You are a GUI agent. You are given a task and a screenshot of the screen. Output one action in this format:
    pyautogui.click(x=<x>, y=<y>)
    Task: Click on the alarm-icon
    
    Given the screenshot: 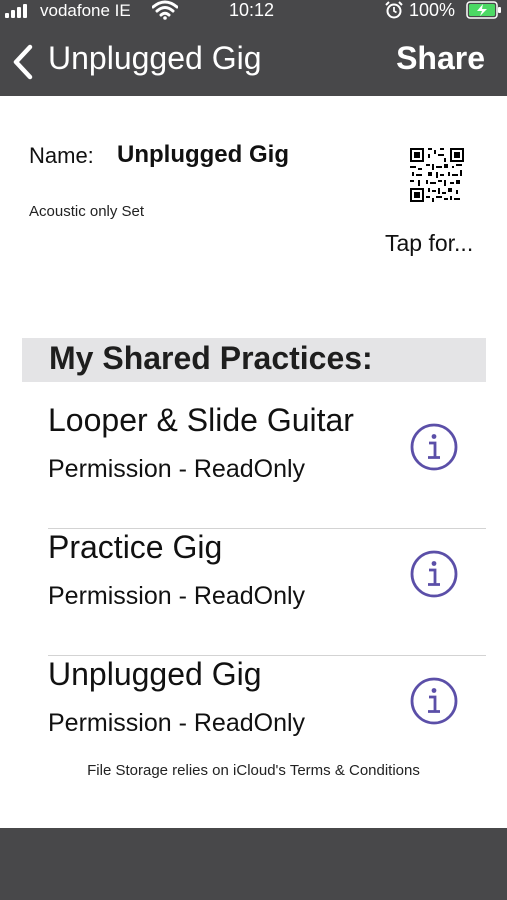 What is the action you would take?
    pyautogui.click(x=394, y=10)
    